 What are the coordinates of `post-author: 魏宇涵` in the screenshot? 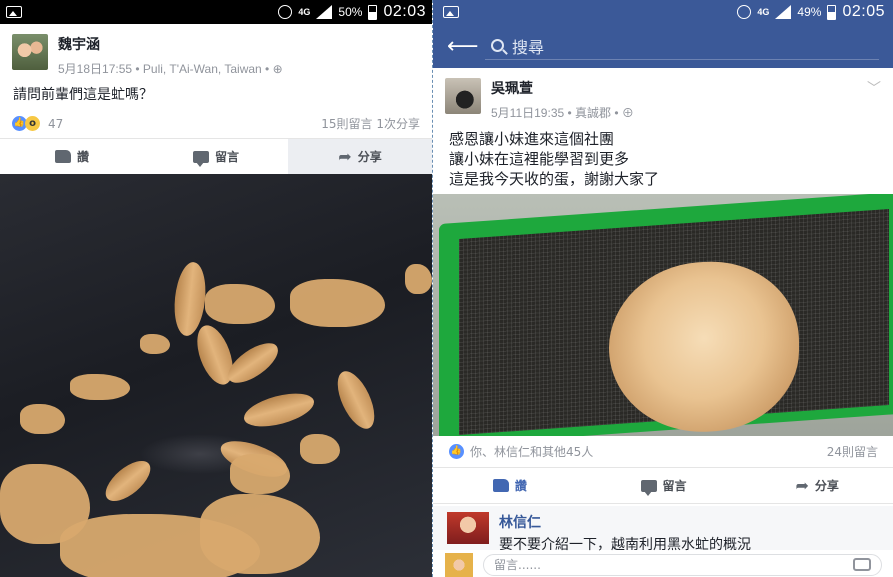 It's located at (170, 44).